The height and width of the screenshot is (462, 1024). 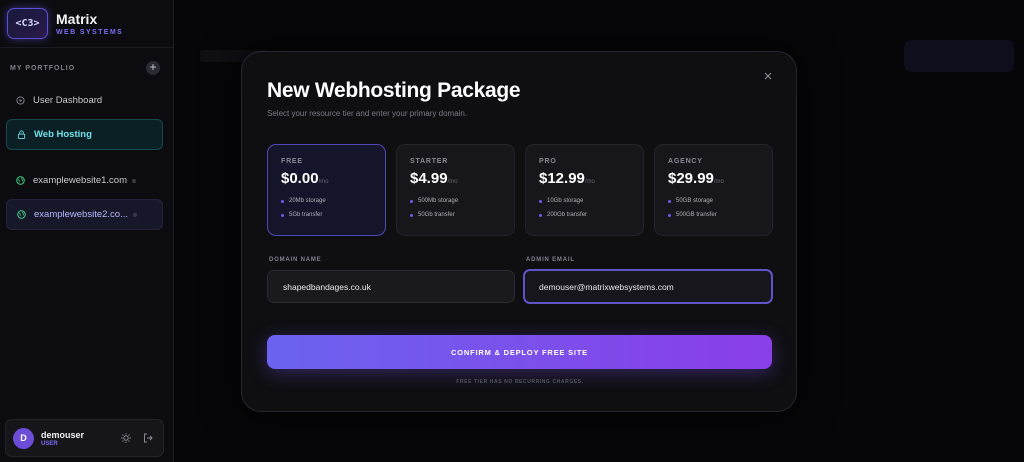 I want to click on tier-feature: 500GB transfer, so click(x=720, y=215).